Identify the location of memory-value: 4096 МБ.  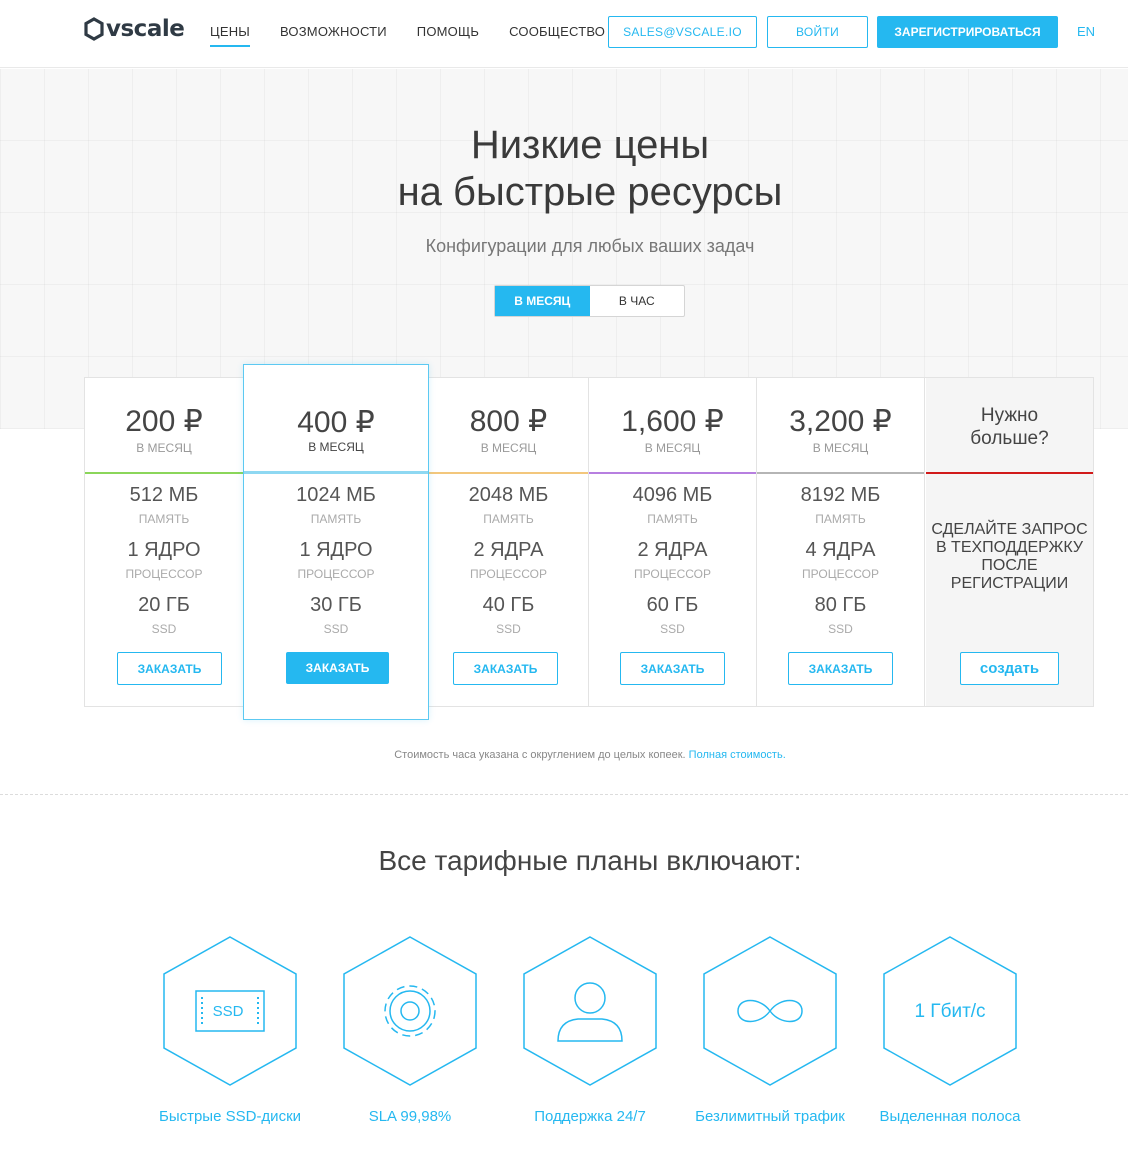
(672, 495).